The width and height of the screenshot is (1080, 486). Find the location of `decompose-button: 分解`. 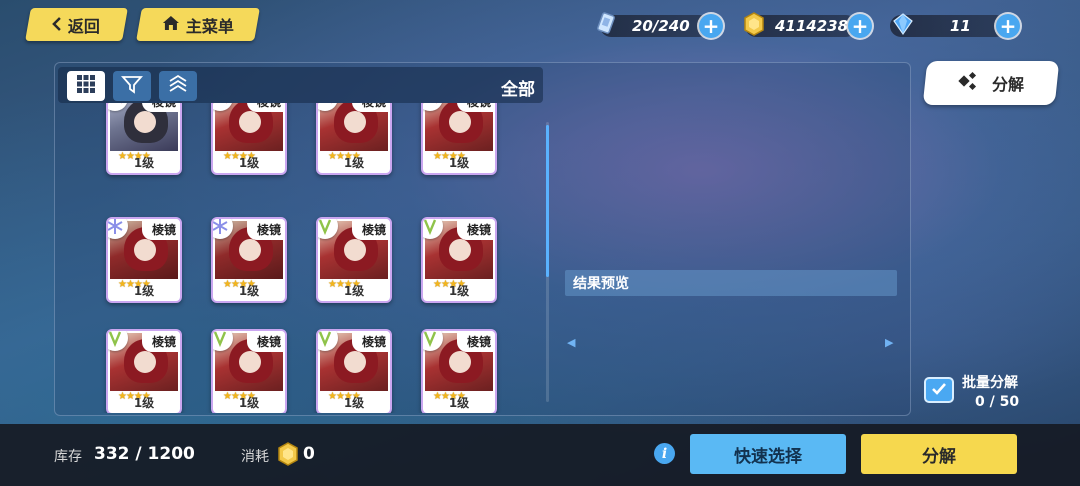

decompose-button: 分解 is located at coordinates (939, 454).